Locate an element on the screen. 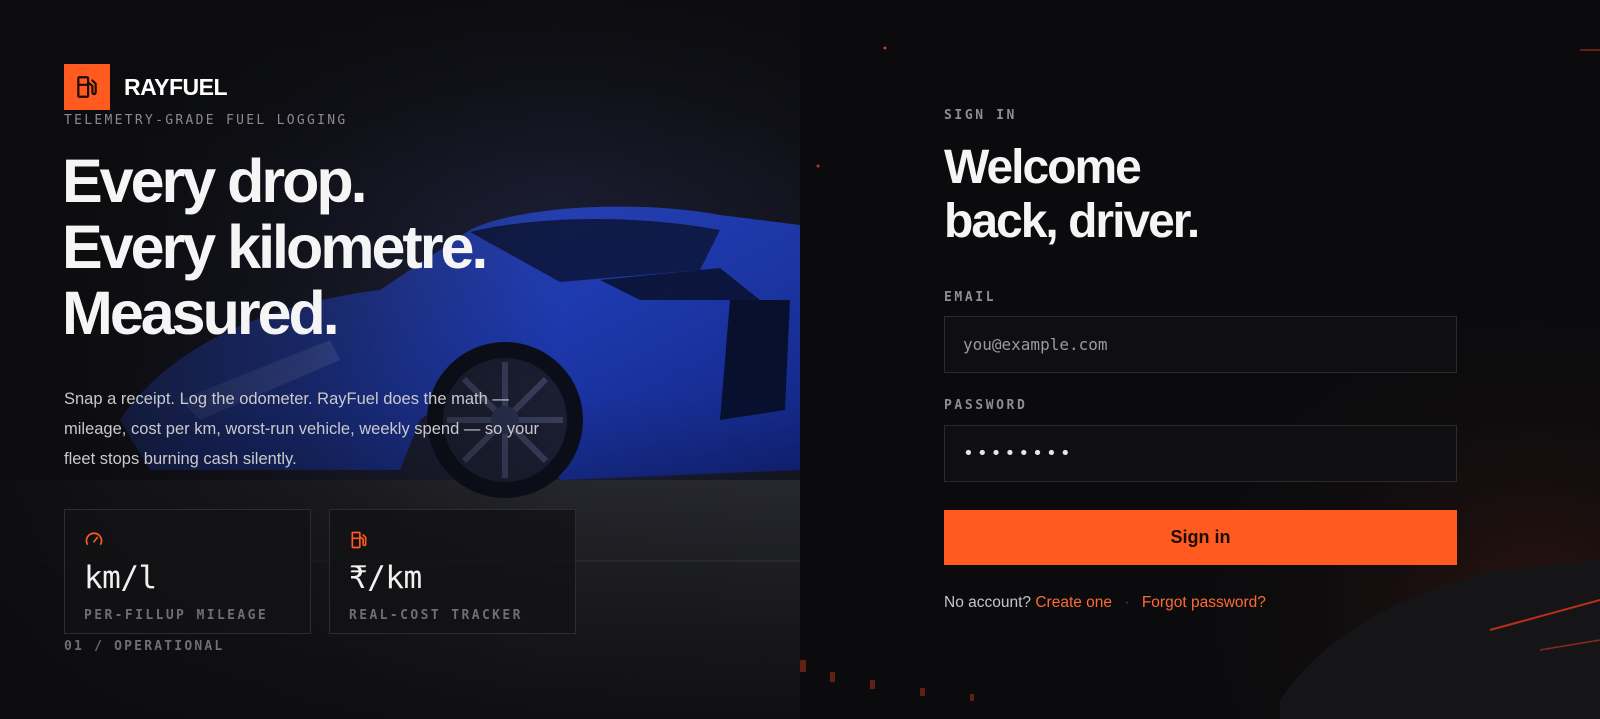  signin-eyebrow: SIGN IN is located at coordinates (980, 115).